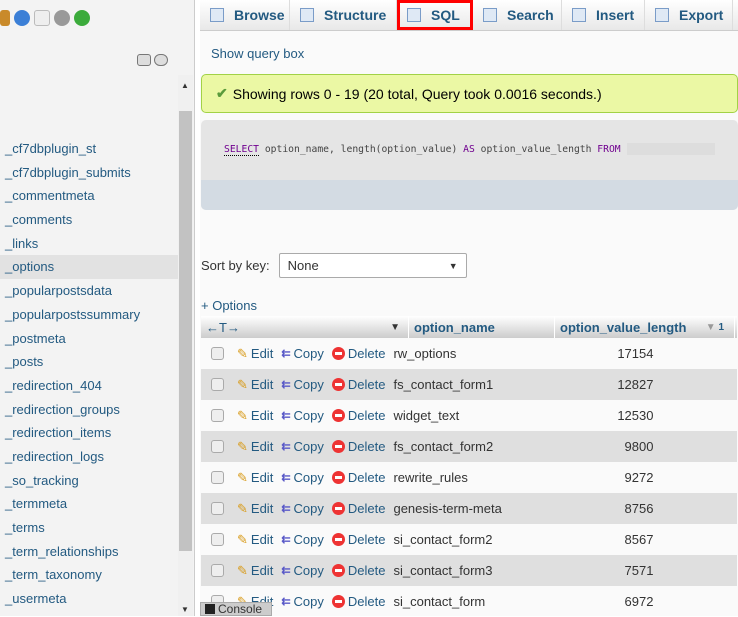  I want to click on sidebar-table-item: _so_tracking, so click(89, 481).